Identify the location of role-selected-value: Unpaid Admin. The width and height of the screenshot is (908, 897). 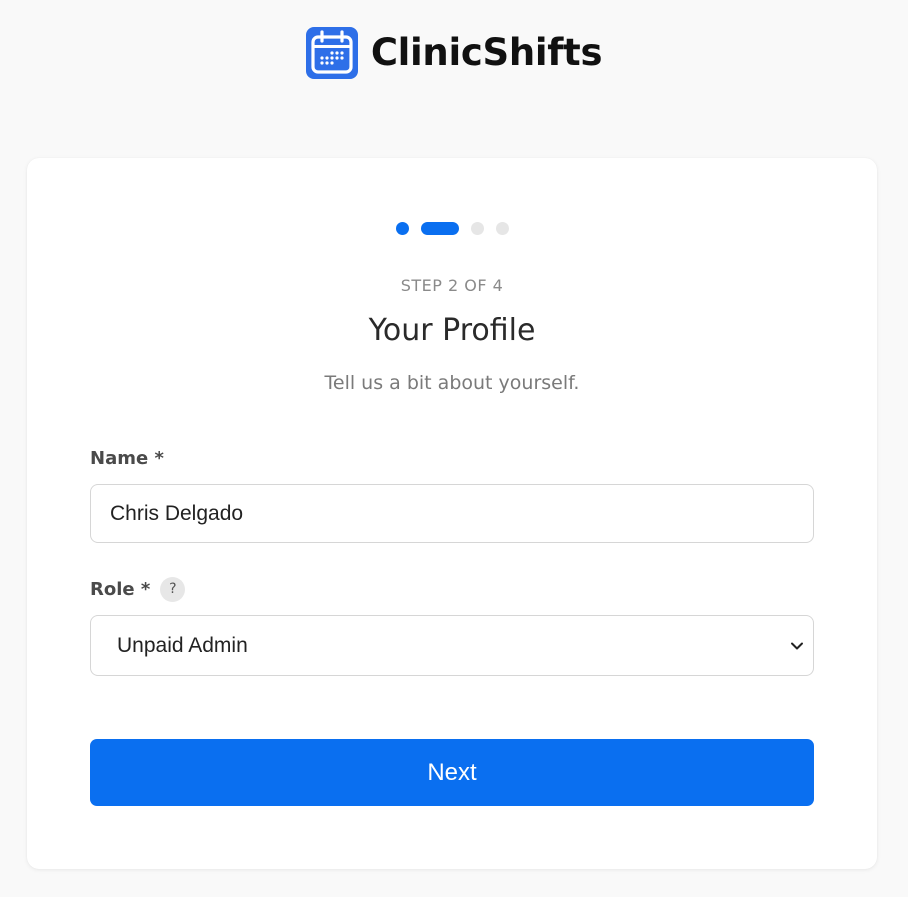
(182, 645).